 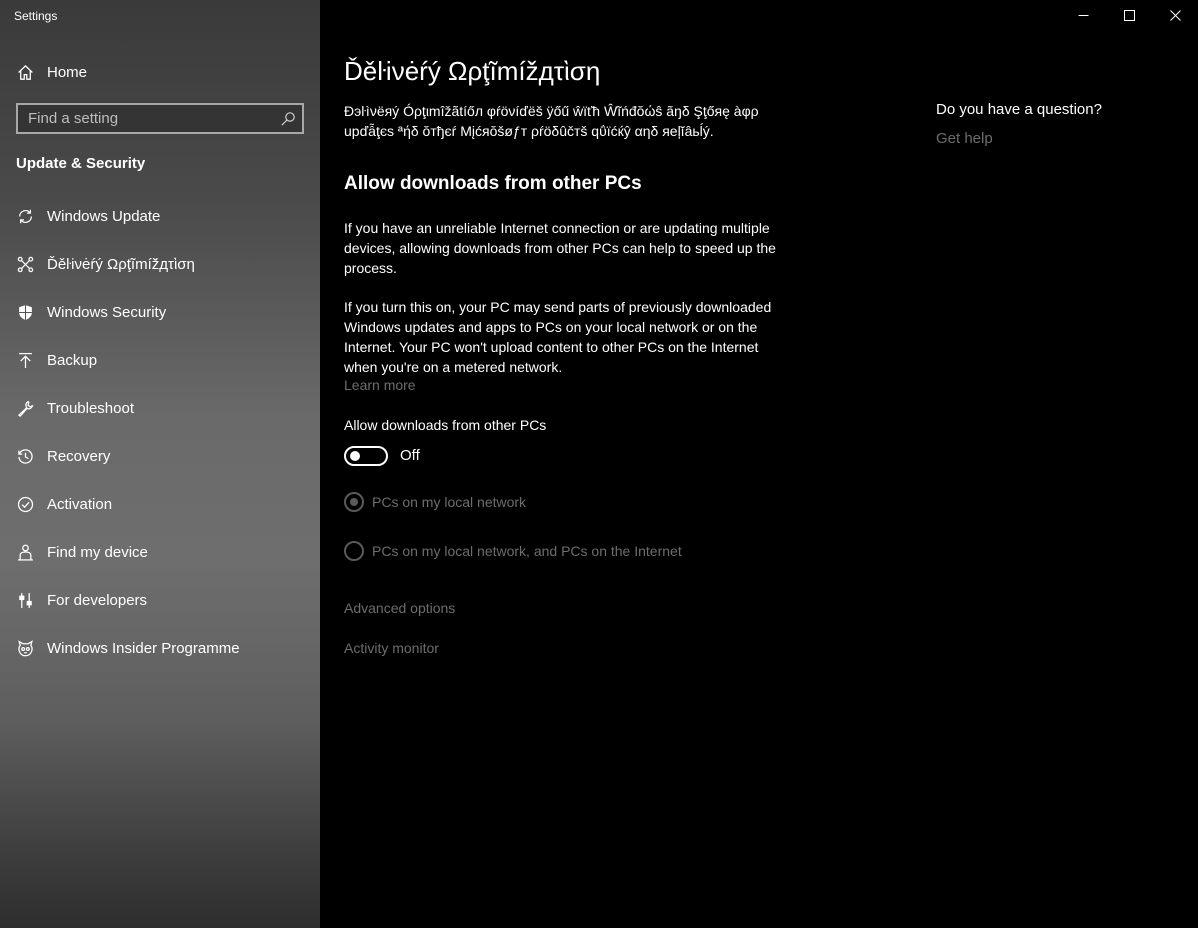 I want to click on sidebar-item-label: Recovery, so click(x=79, y=456).